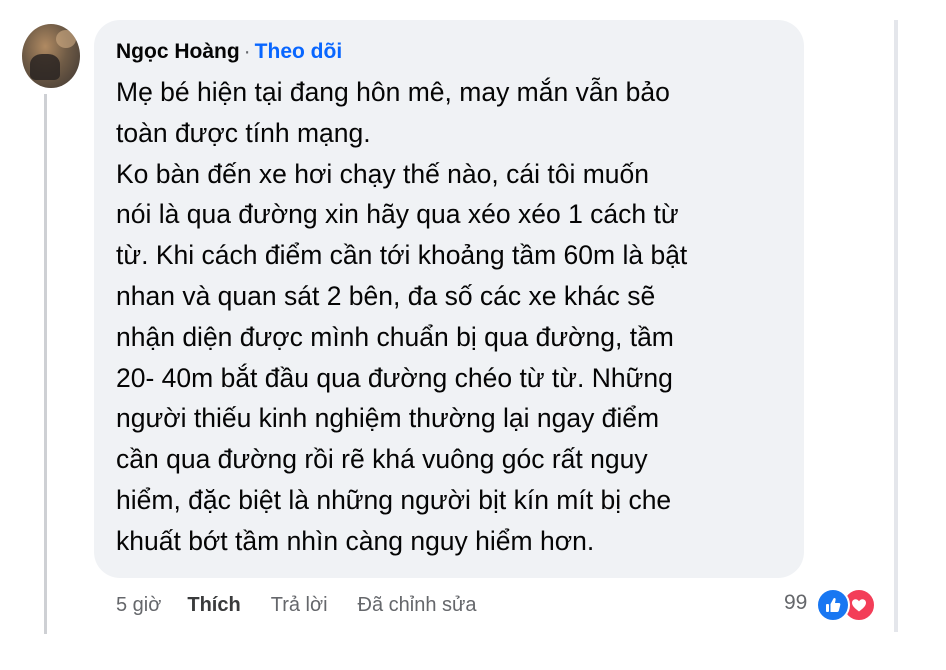 The image size is (946, 670). Describe the element at coordinates (45, 67) in the screenshot. I see `avatar-figure` at that location.